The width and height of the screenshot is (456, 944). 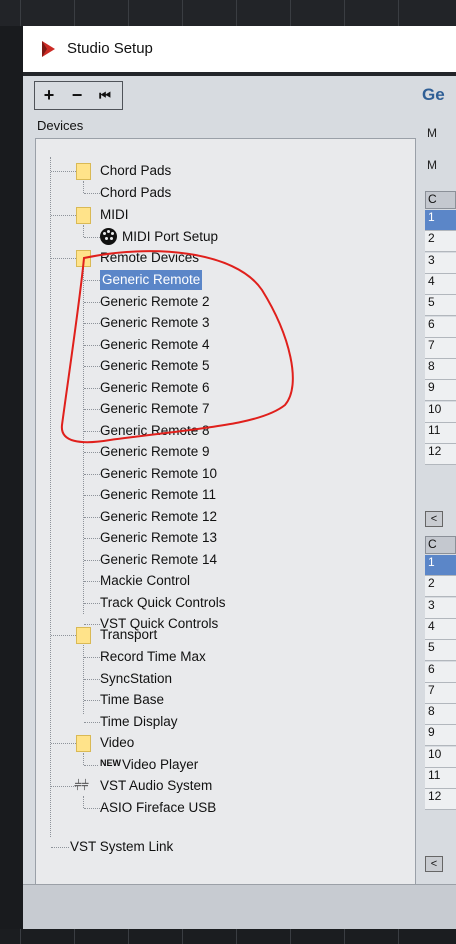 I want to click on tree-item-remote: Generic Remote 5, so click(x=155, y=366).